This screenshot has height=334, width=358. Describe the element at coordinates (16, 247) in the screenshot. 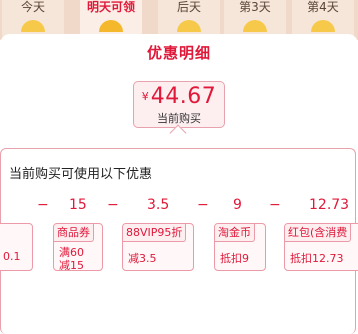

I see `discount-card: 0.1` at that location.